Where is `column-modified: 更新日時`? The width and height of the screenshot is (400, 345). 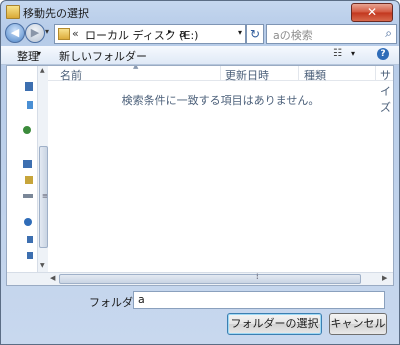 column-modified: 更新日時 is located at coordinates (247, 75).